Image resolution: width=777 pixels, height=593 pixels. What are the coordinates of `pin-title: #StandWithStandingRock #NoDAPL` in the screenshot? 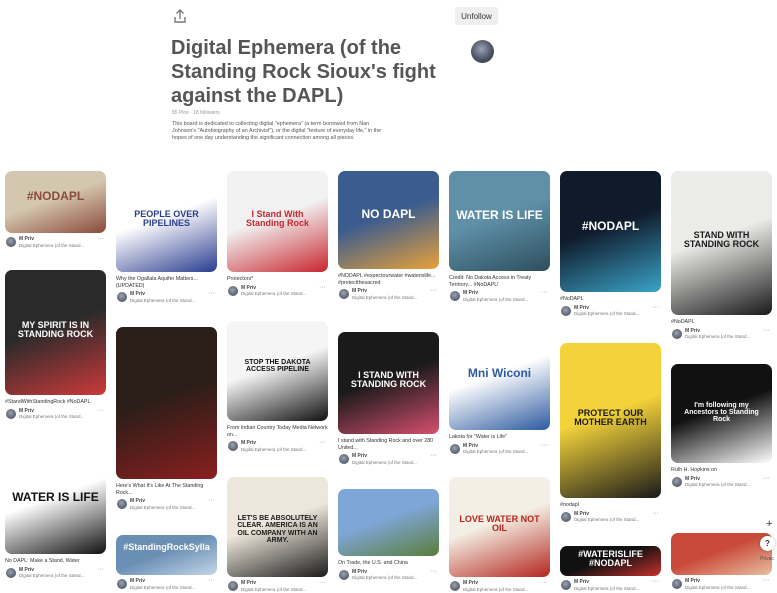 It's located at (55, 402).